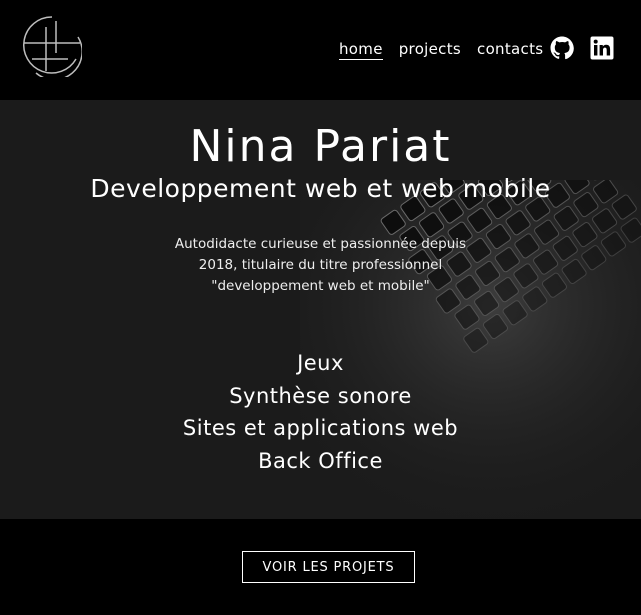 This screenshot has height=615, width=641. I want to click on page-subtitle: Developpement web et web mobile, so click(320, 188).